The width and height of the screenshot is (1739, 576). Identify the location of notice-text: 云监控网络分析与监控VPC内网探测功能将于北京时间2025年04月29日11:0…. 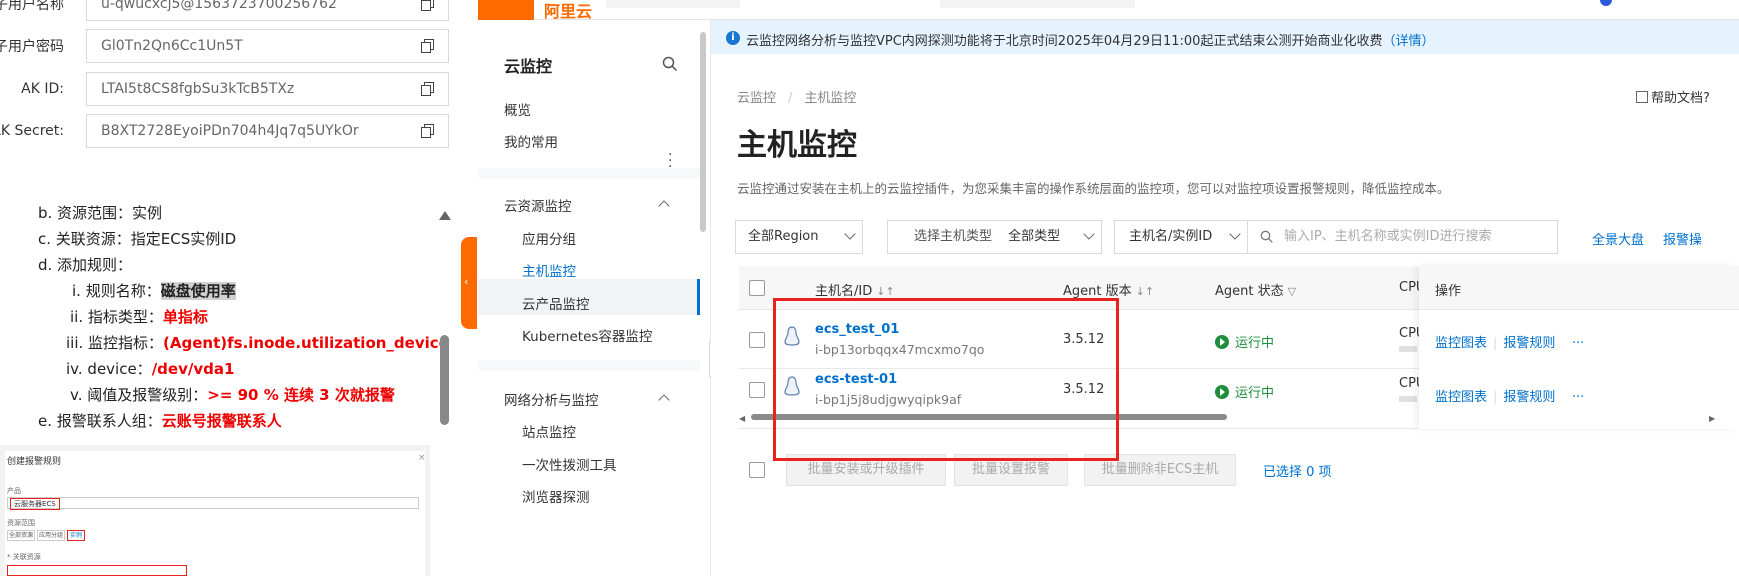
(1090, 39).